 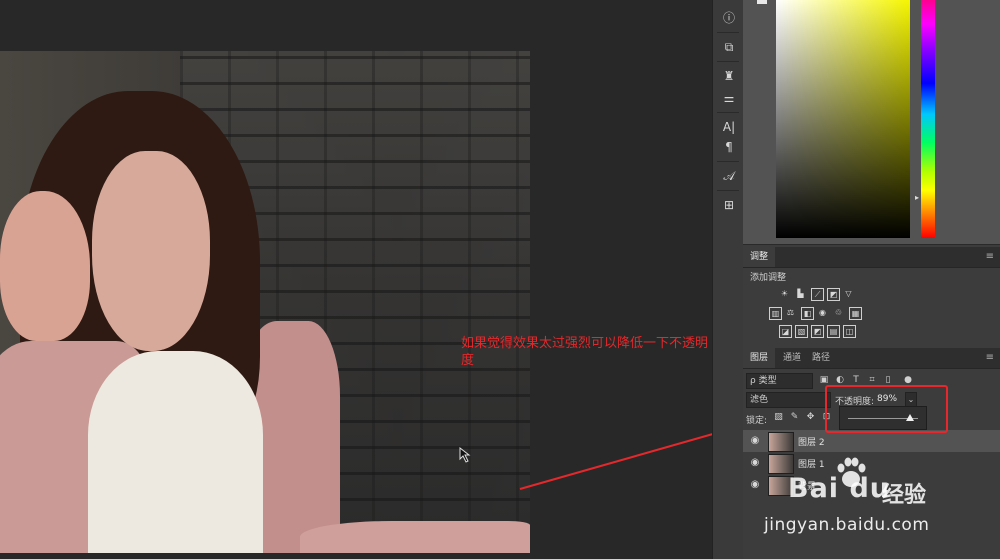 What do you see at coordinates (801, 331) in the screenshot?
I see `posterize-icon: ▧` at bounding box center [801, 331].